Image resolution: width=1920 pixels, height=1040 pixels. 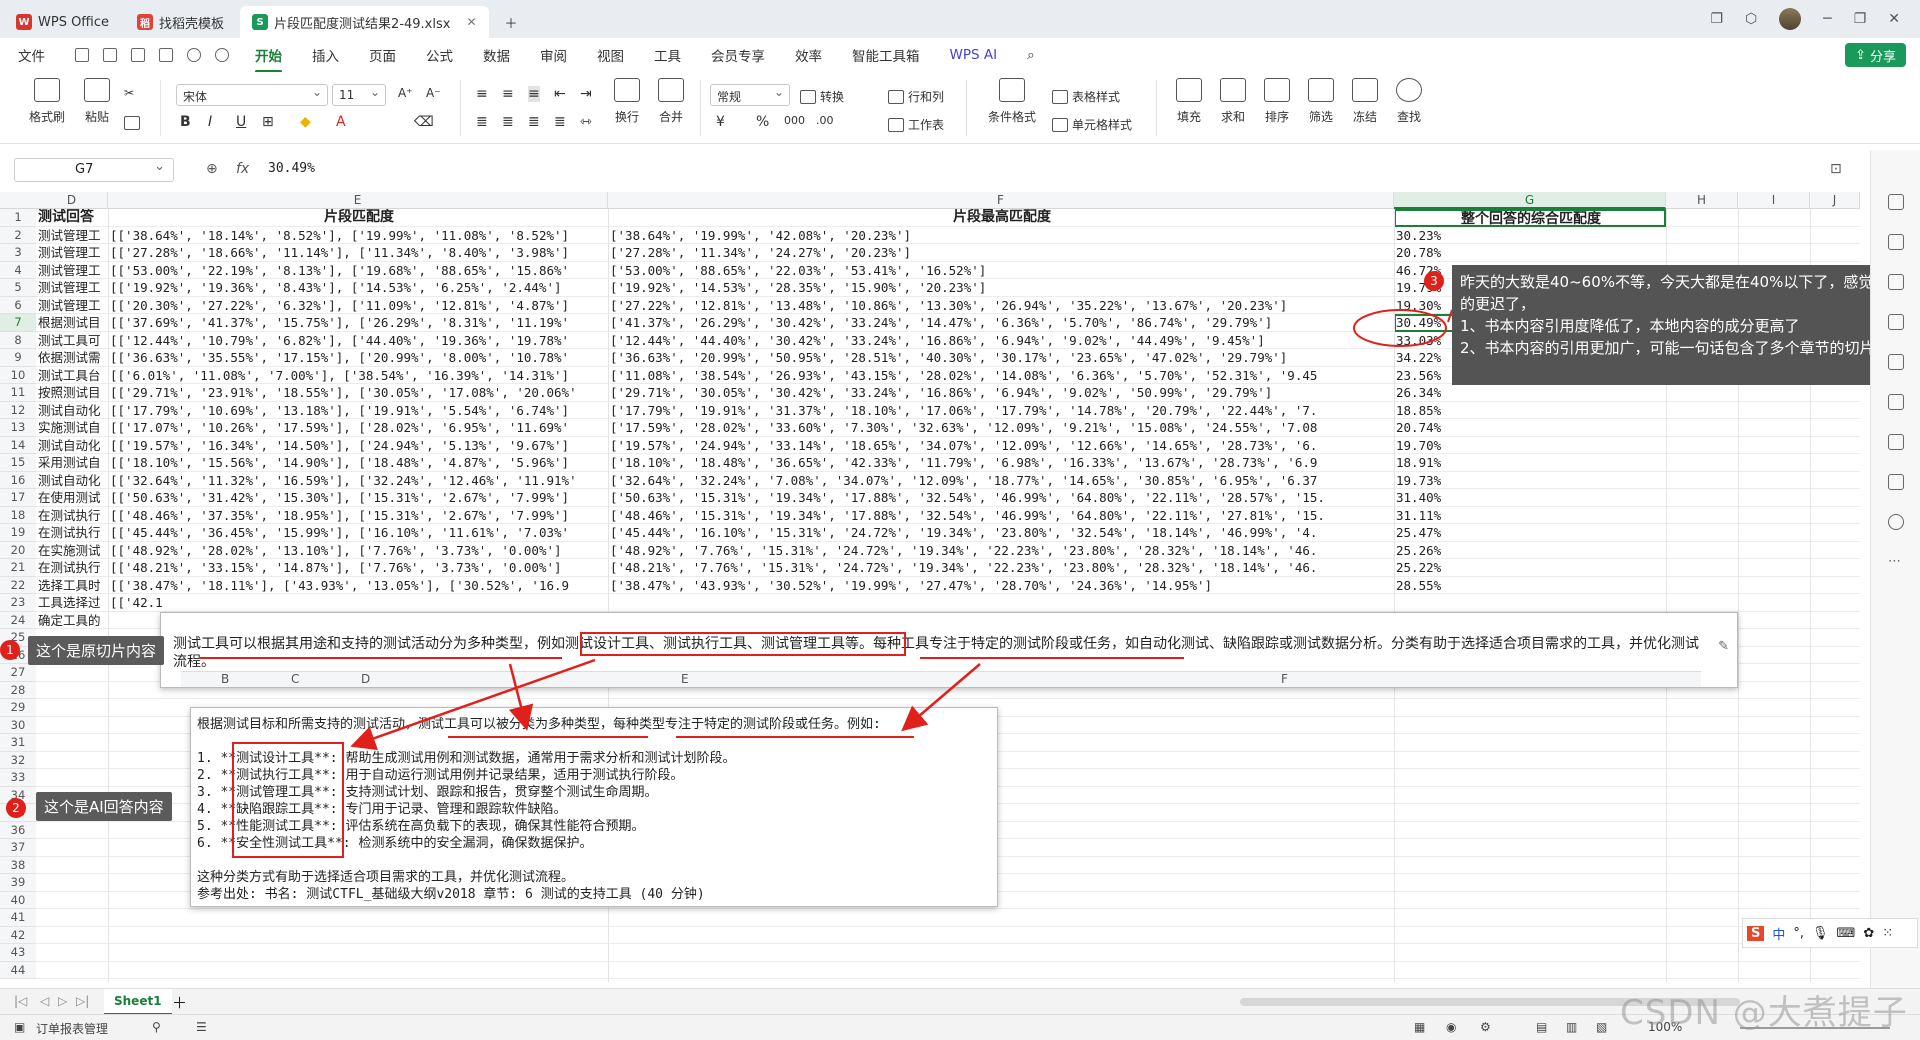 I want to click on cond-format-button: 条件格式, so click(x=1012, y=101).